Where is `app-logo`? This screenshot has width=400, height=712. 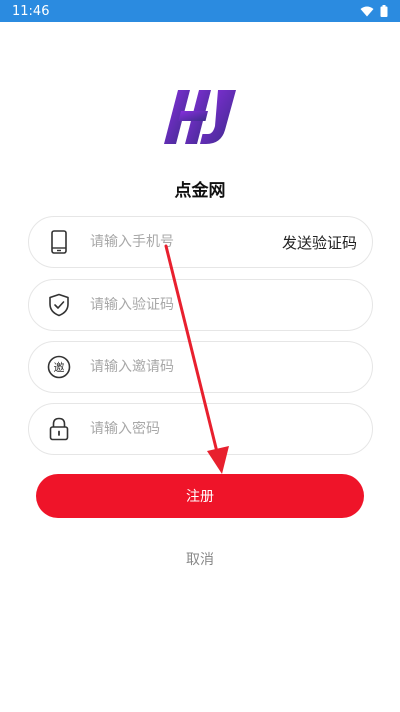
app-logo is located at coordinates (200, 117).